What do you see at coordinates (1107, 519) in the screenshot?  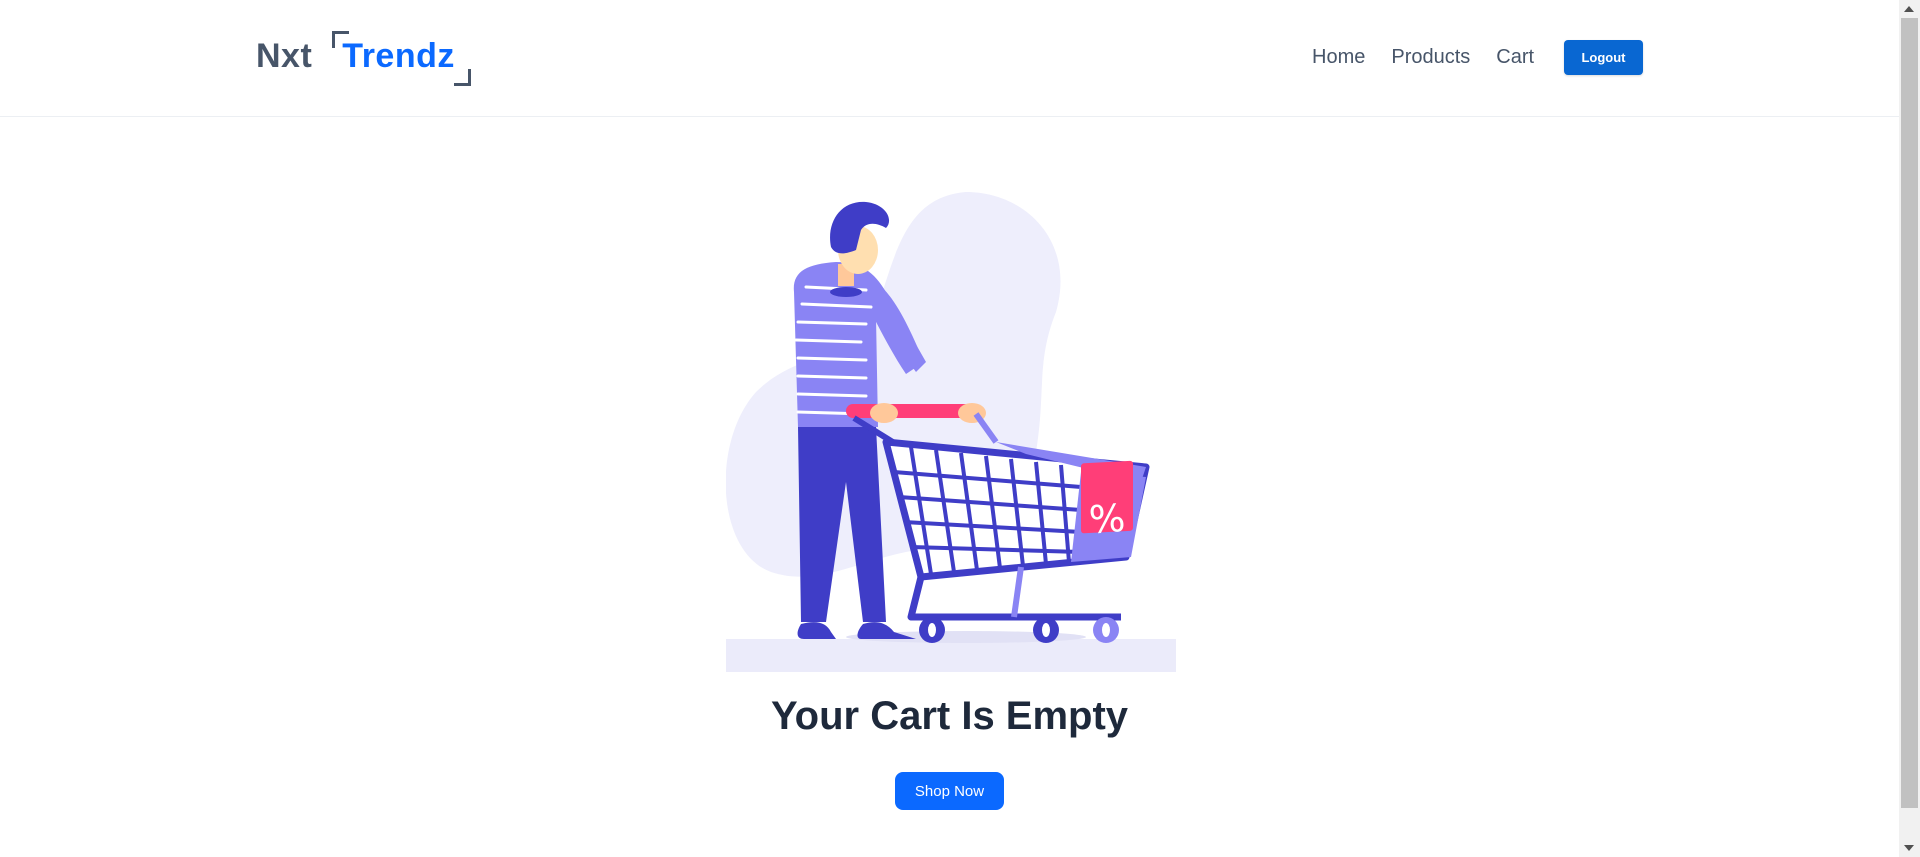 I see `discount-badge-text: %` at bounding box center [1107, 519].